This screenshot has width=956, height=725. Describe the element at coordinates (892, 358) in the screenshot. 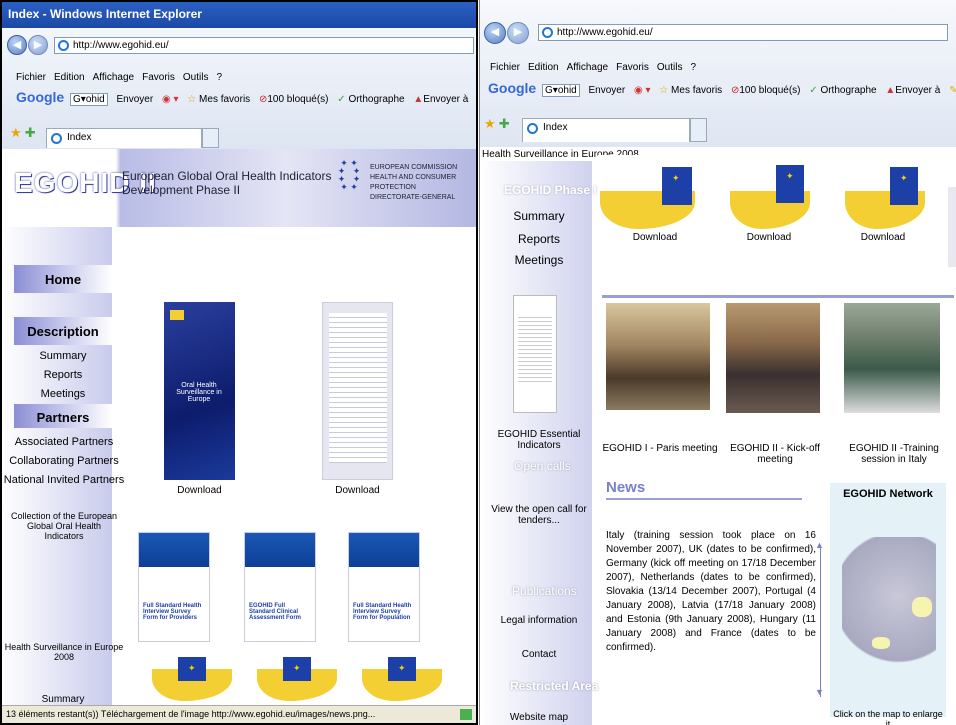

I see `training-session-photo` at that location.